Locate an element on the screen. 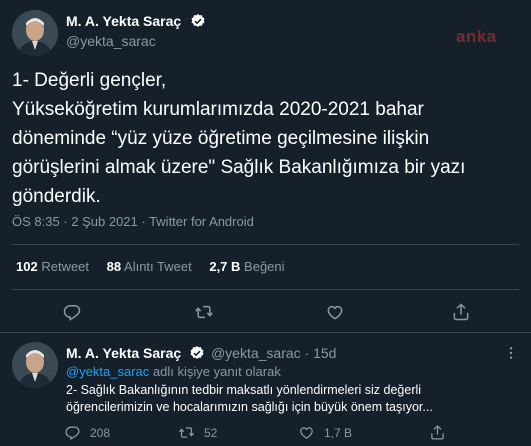 This screenshot has height=446, width=531. stats-row: 102 Retweet 88 Alıntı Tweet 2,7 B Beğeni is located at coordinates (150, 266).